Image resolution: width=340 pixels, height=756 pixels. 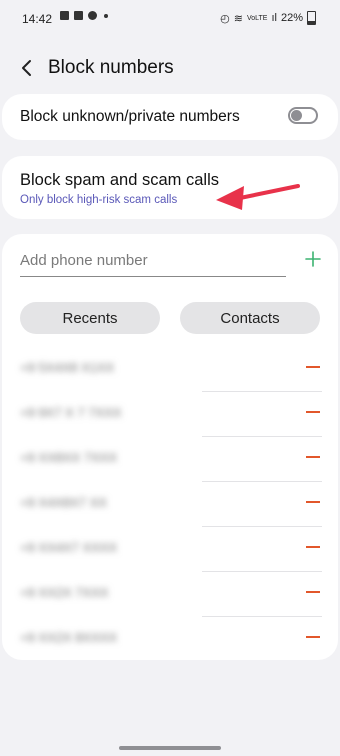 I want to click on page-title: Block numbers, so click(x=111, y=67).